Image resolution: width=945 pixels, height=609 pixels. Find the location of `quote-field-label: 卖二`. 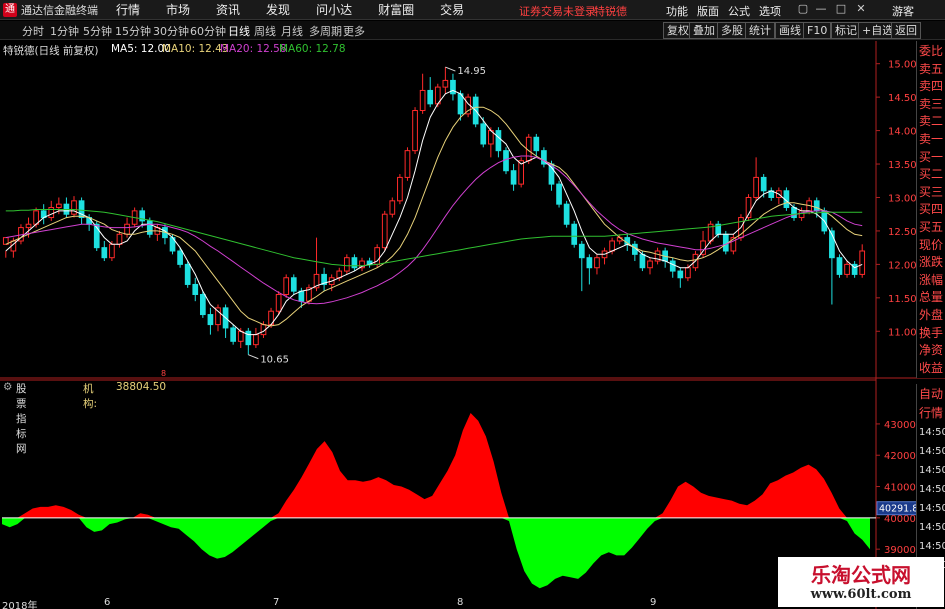

quote-field-label: 卖二 is located at coordinates (931, 121).